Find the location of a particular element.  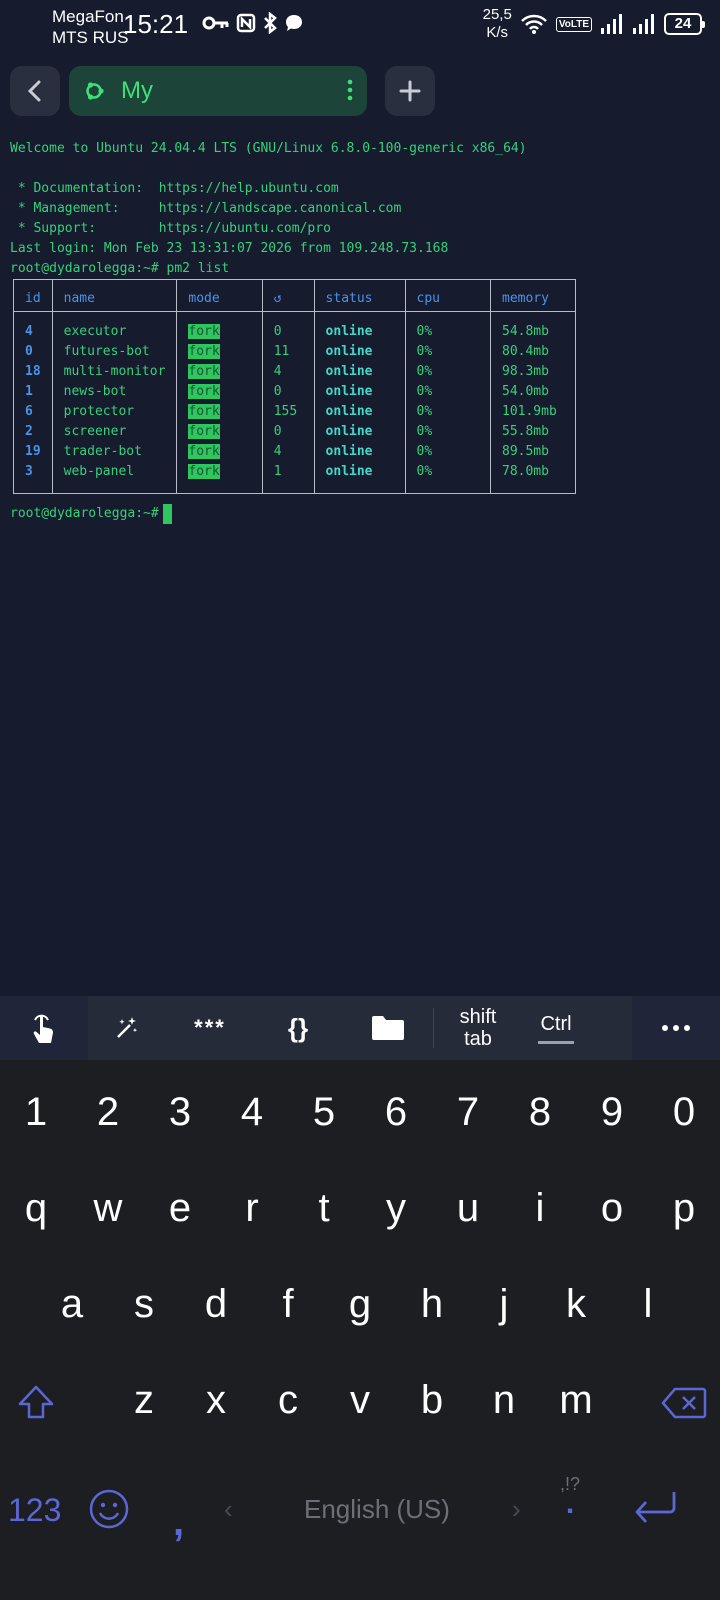

letter-key-w: w is located at coordinates (108, 1208).